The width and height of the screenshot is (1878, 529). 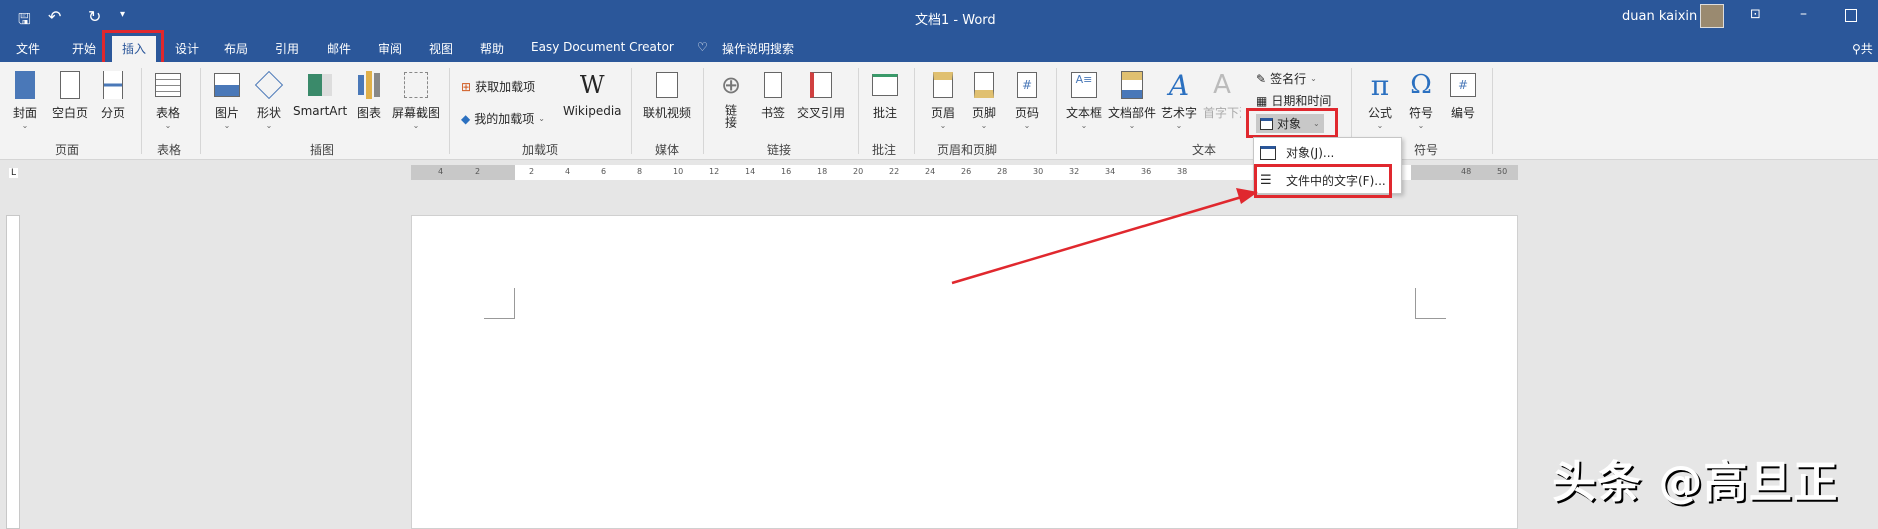 I want to click on table-icon, so click(x=168, y=85).